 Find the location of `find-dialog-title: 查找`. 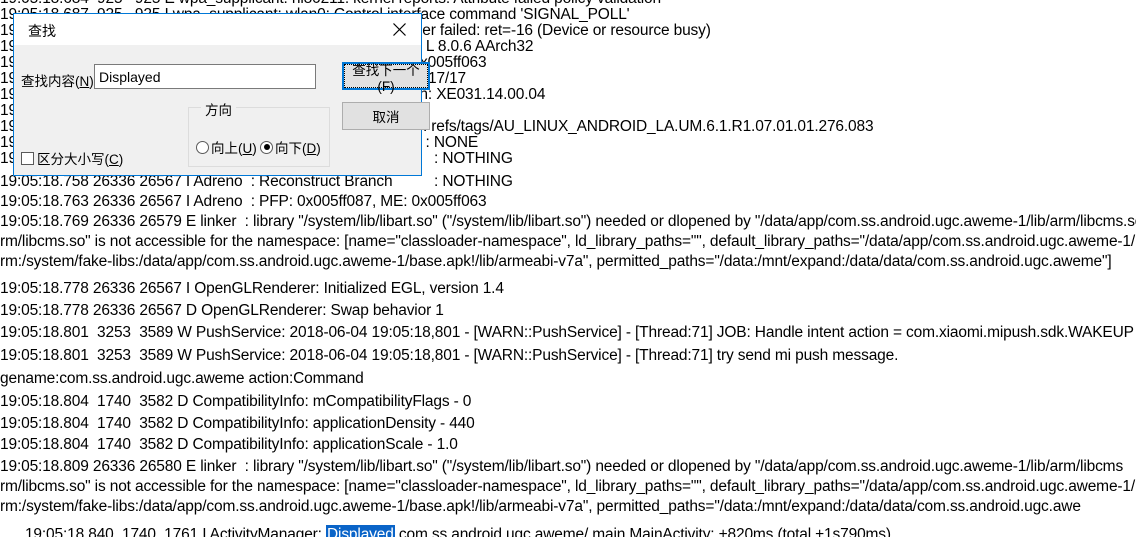

find-dialog-title: 查找 is located at coordinates (42, 31).